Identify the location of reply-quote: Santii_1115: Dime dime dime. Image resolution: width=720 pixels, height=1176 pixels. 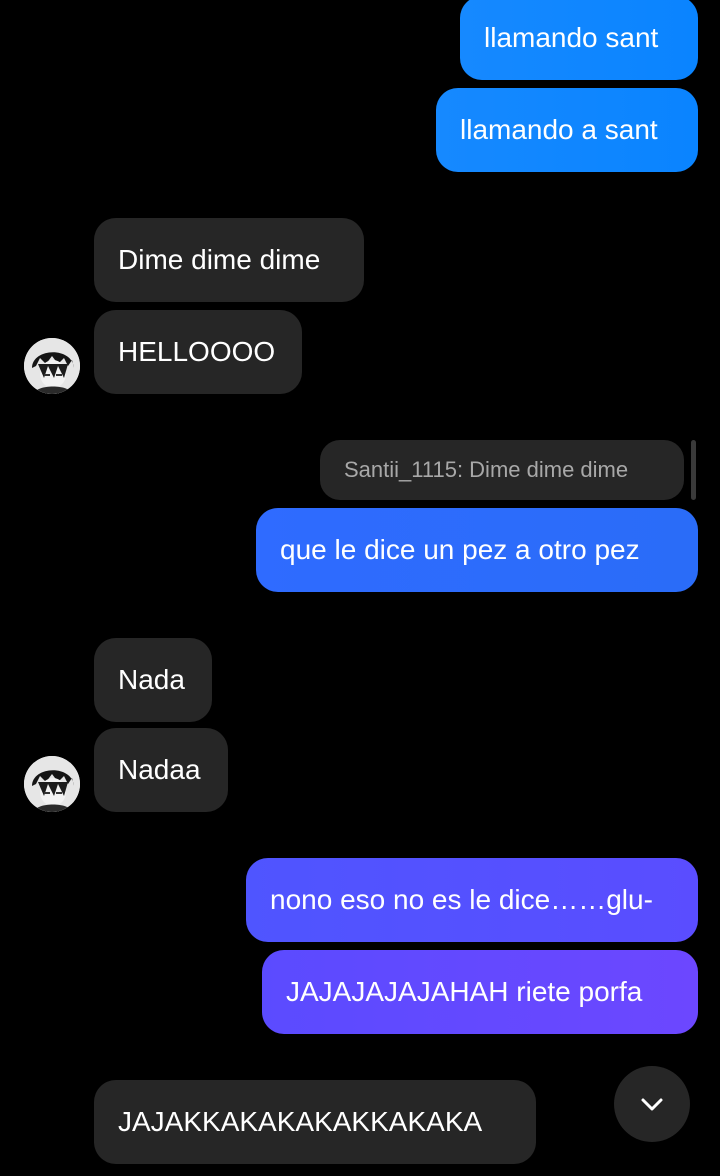
(502, 470).